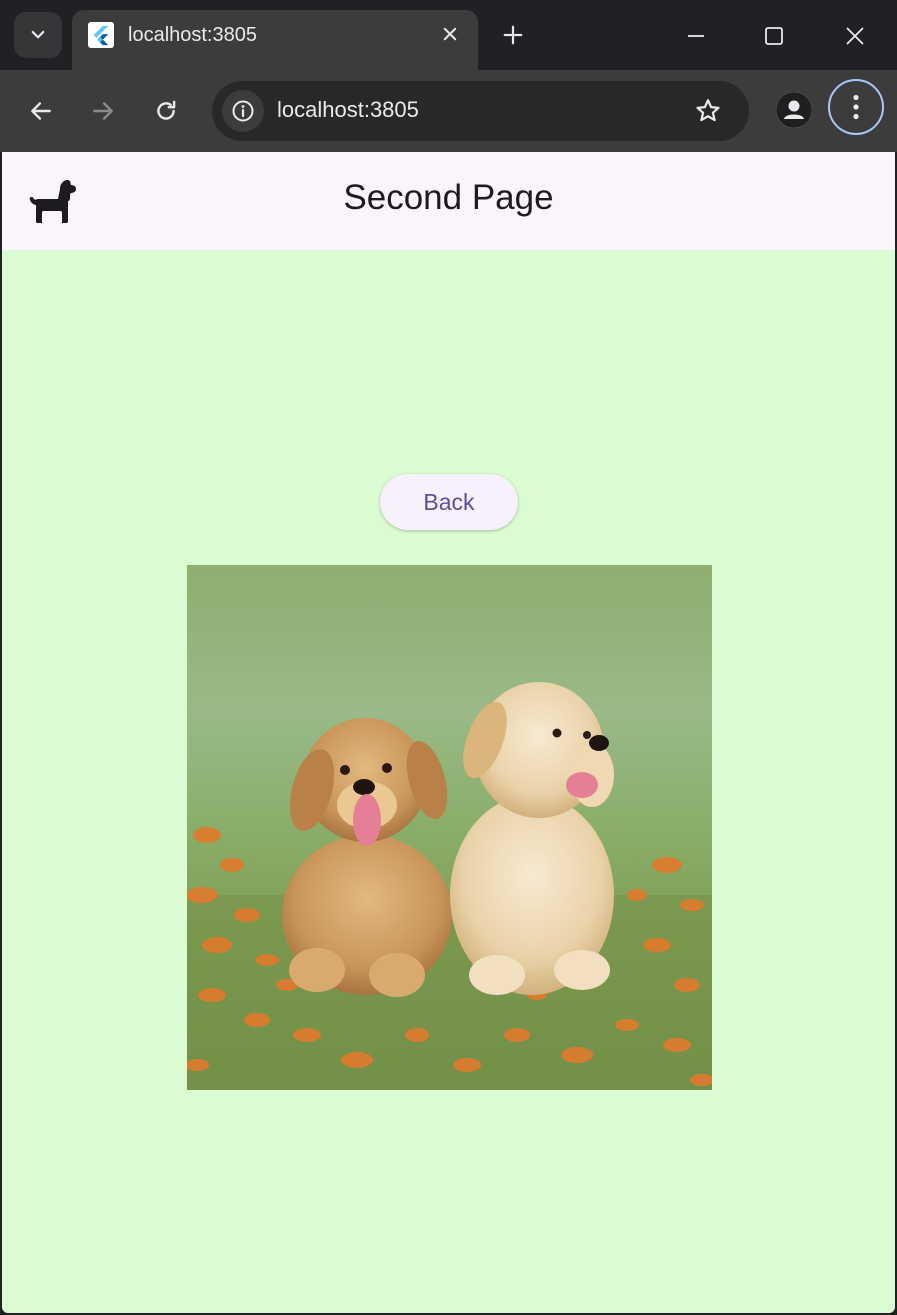  I want to click on tab-search-button, so click(38, 35).